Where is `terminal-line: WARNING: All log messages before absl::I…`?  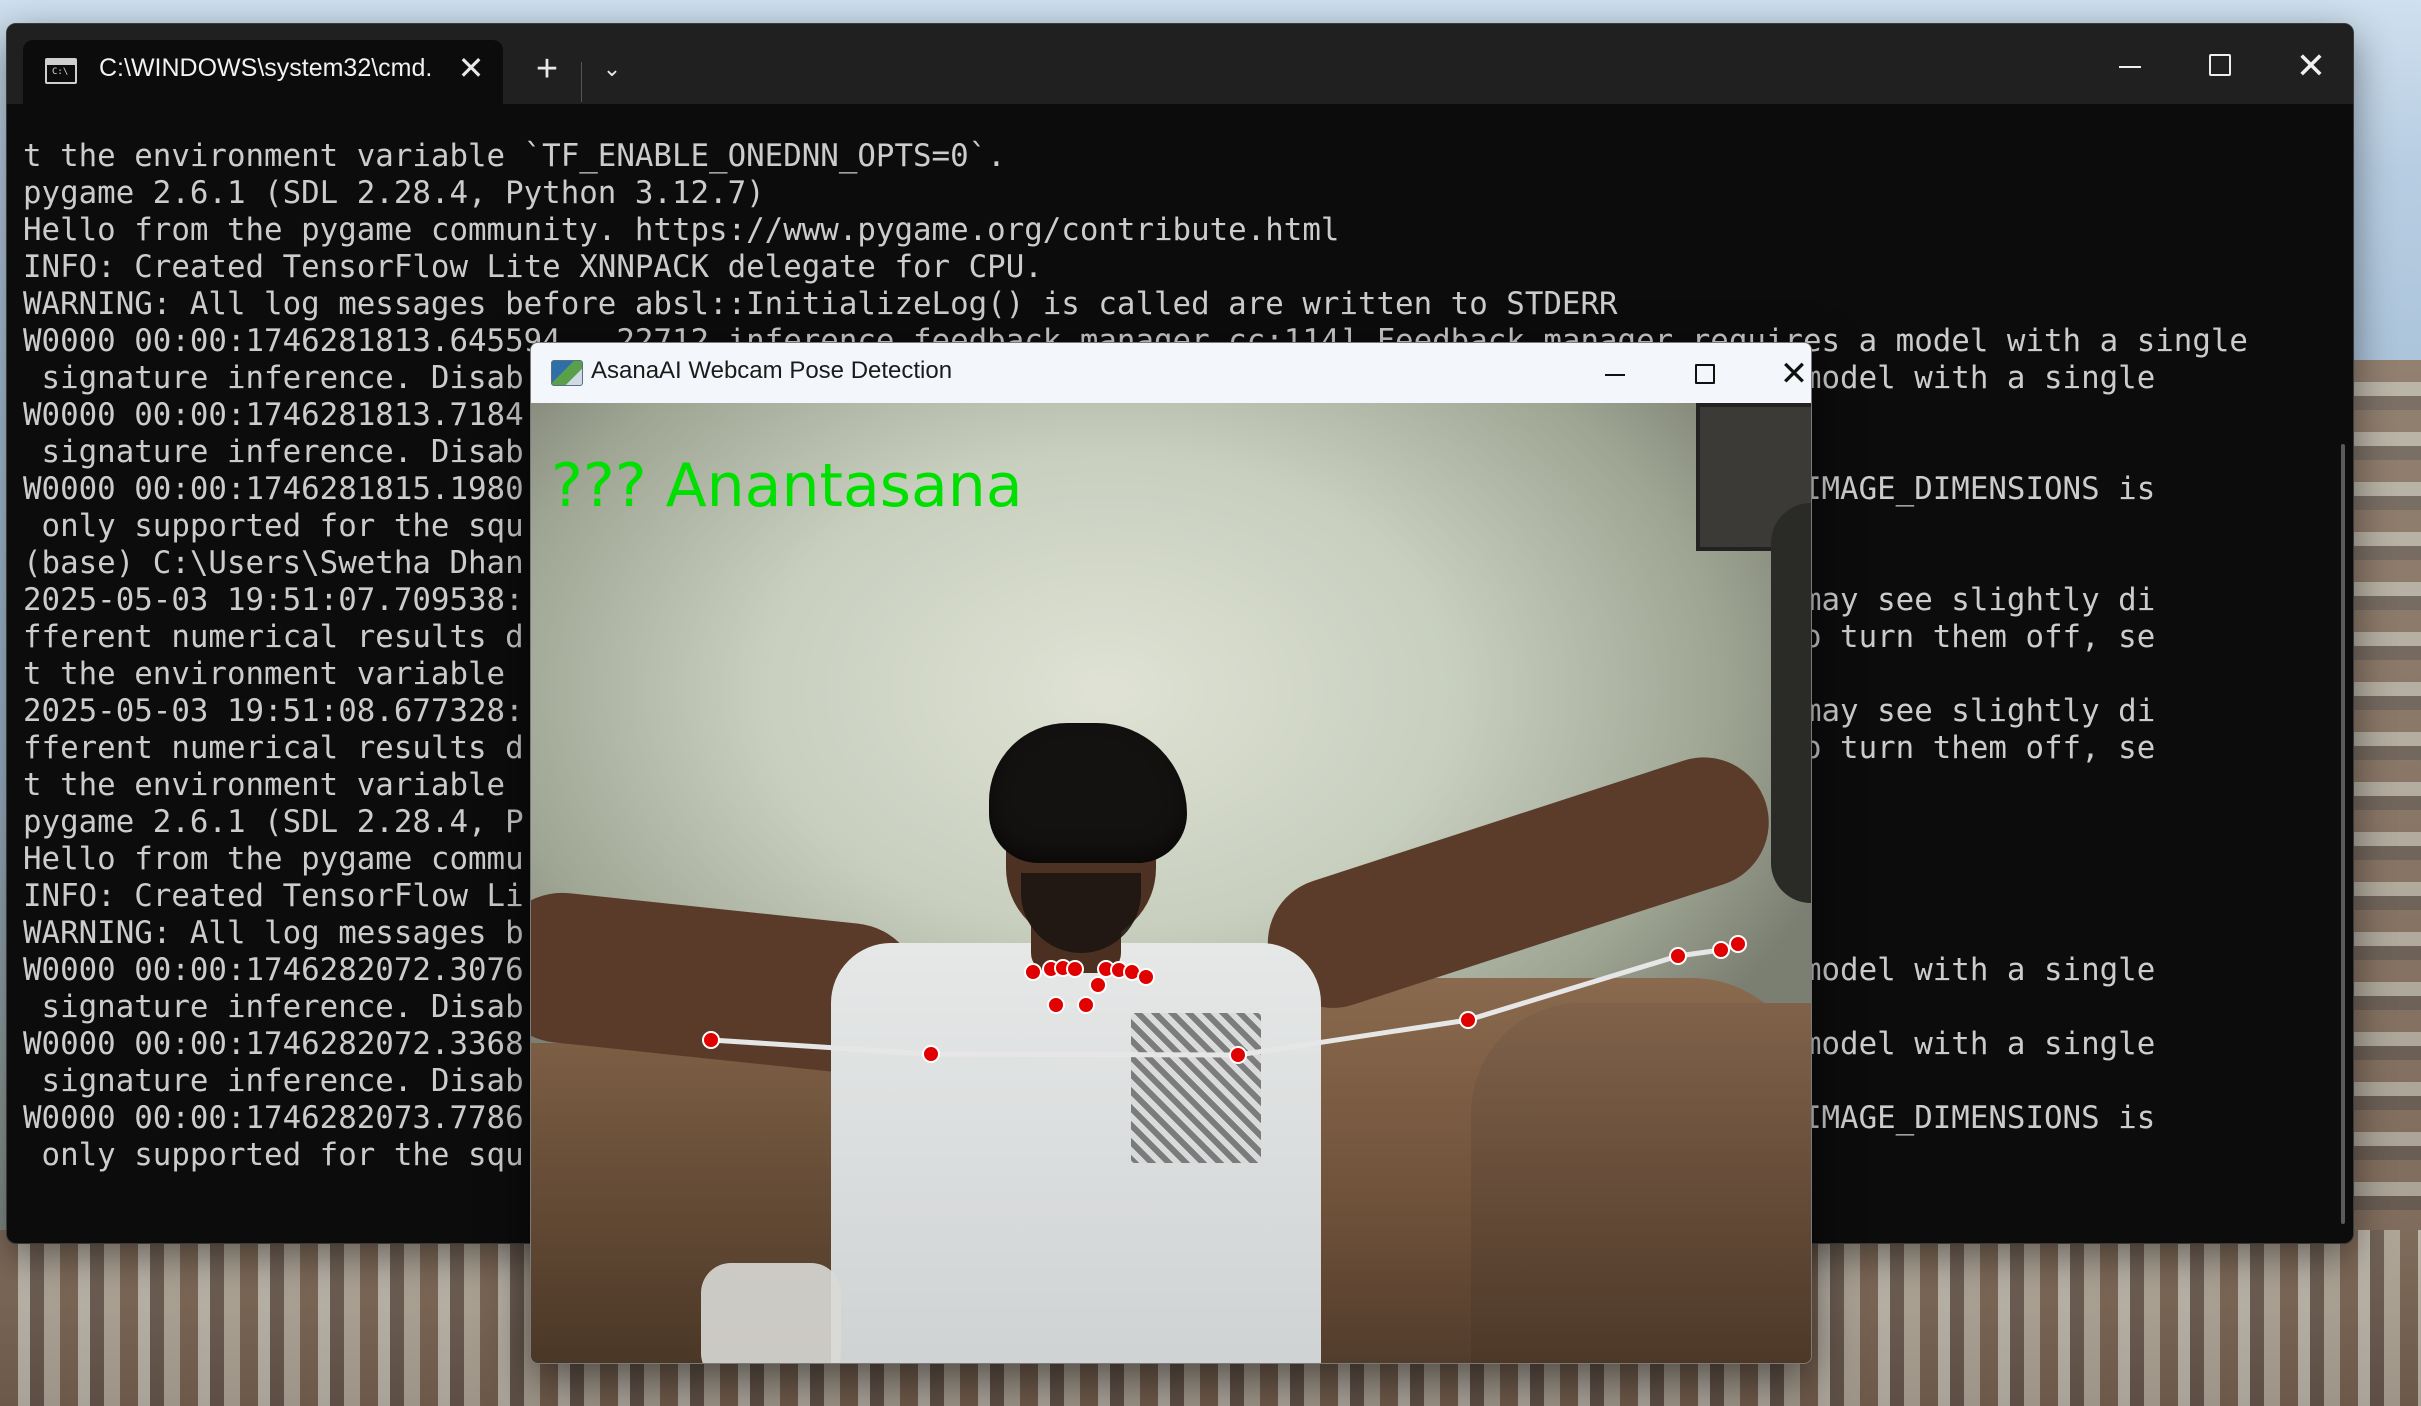
terminal-line: WARNING: All log messages before absl::I… is located at coordinates (820, 304).